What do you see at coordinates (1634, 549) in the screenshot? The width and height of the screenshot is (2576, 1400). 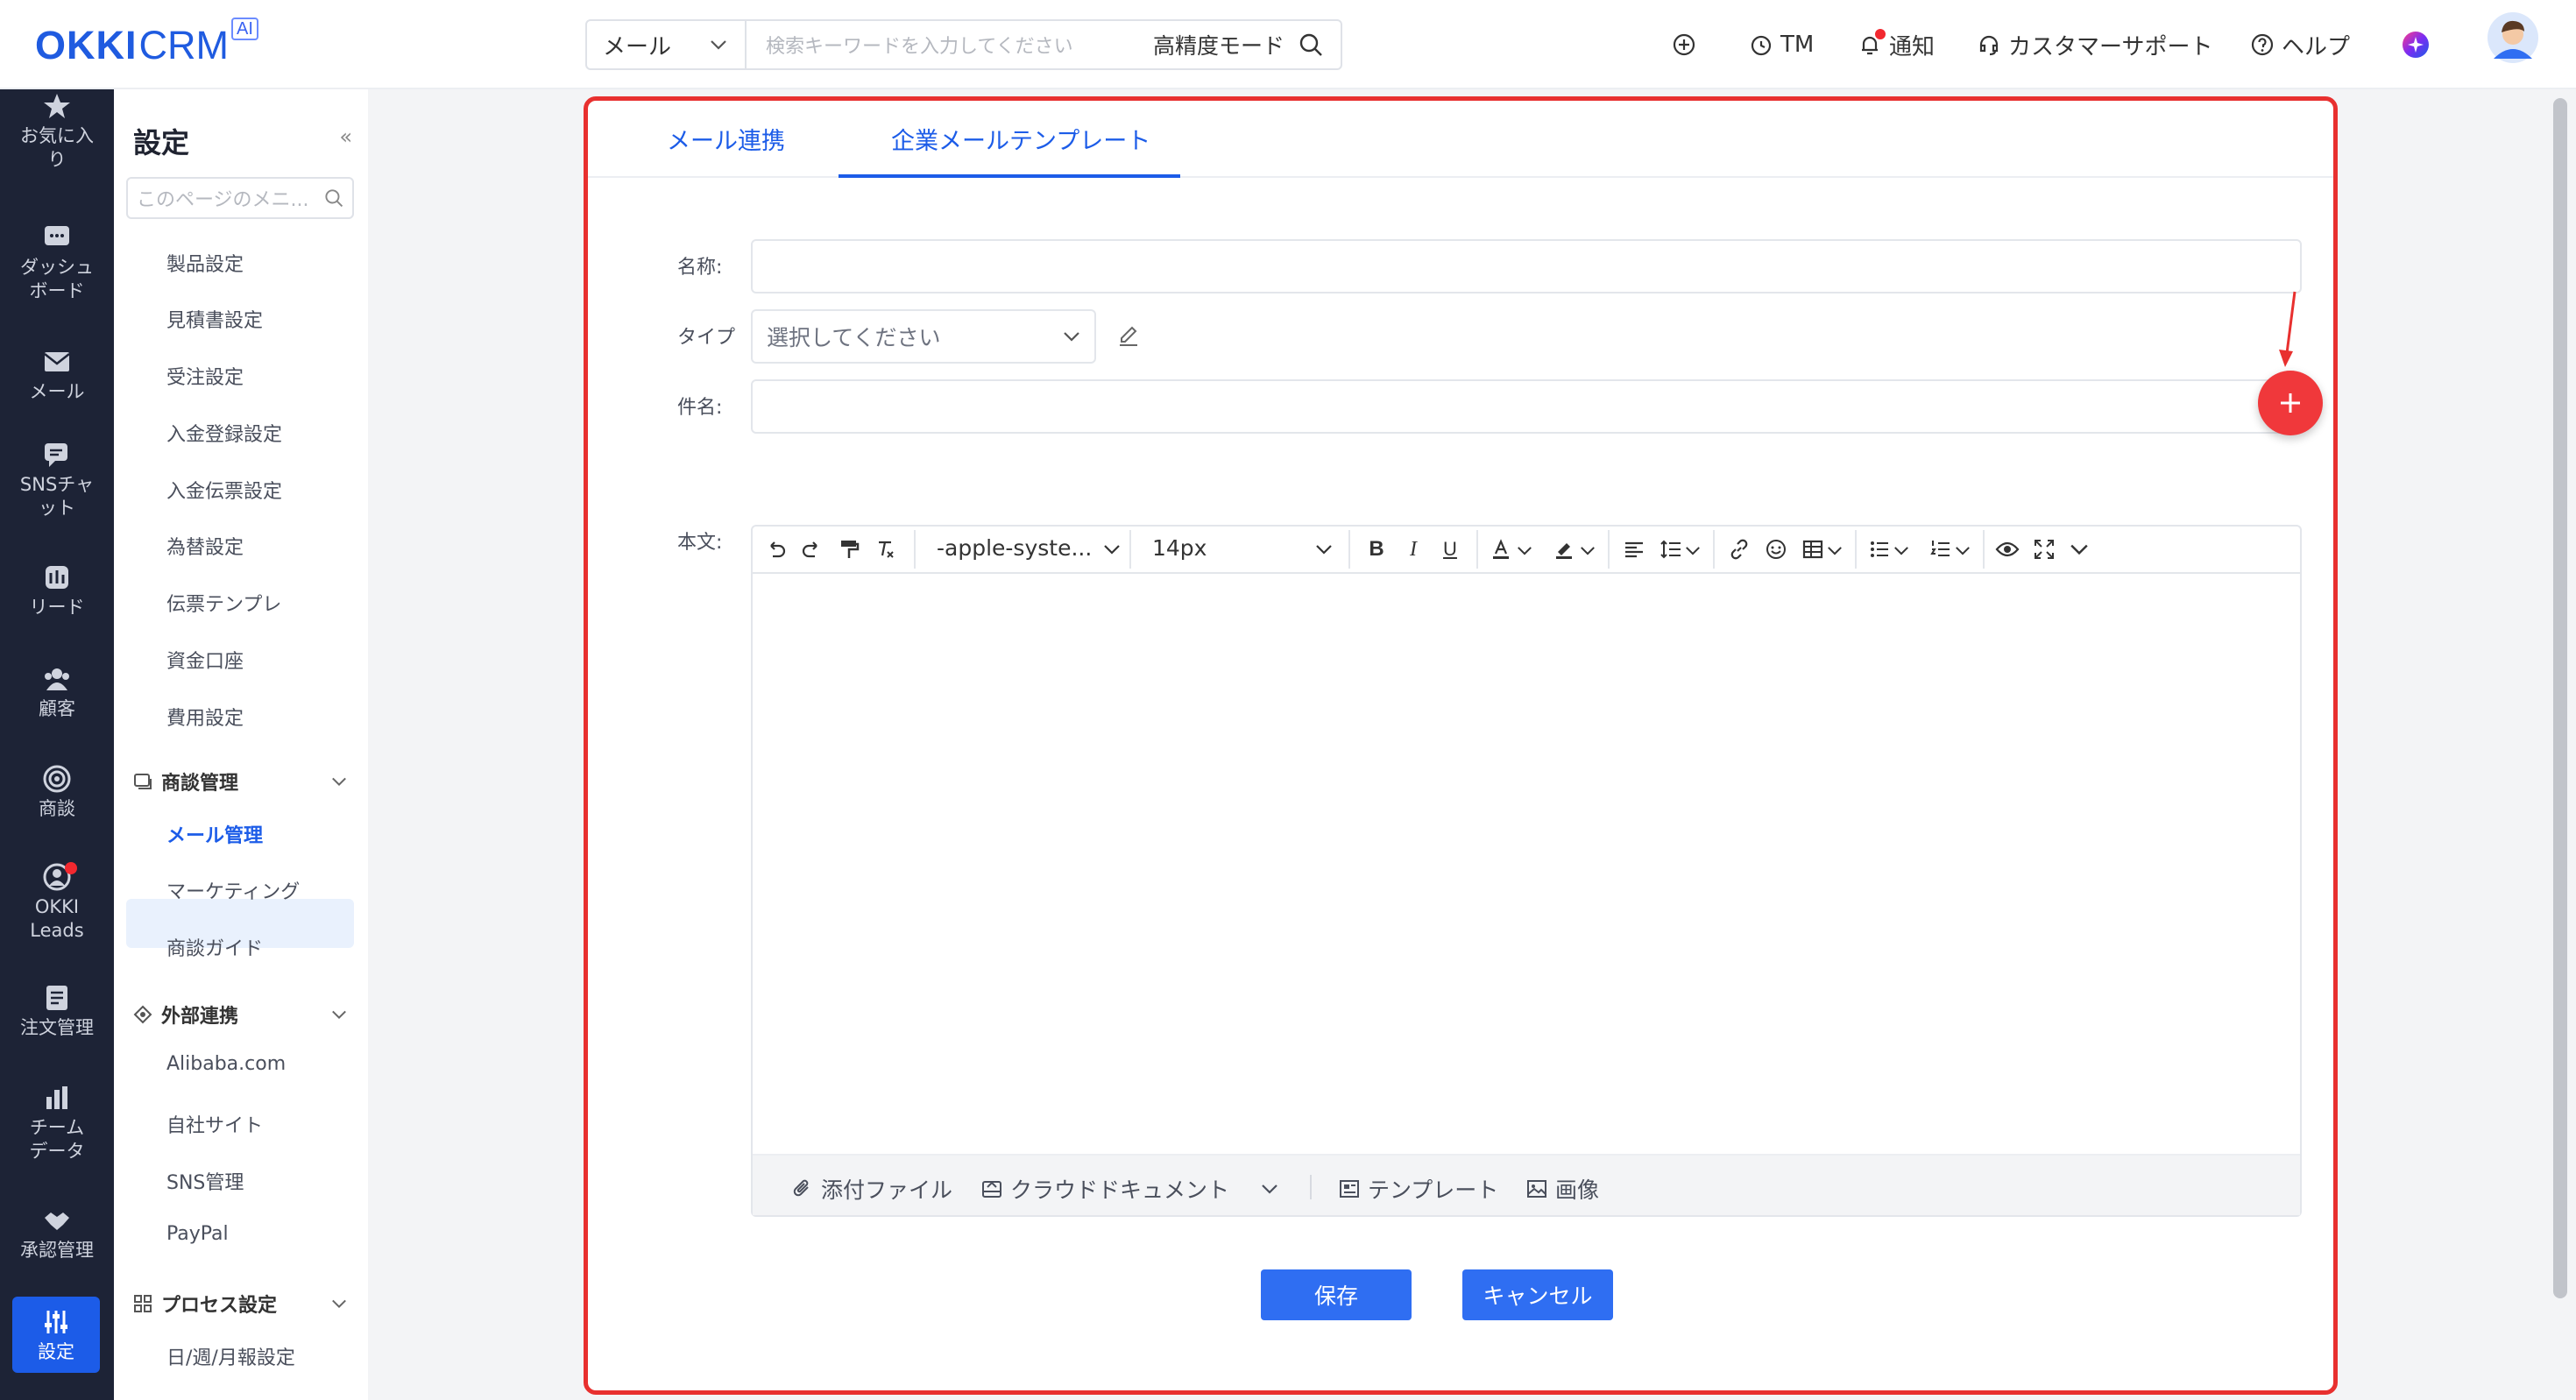 I see `align-button` at bounding box center [1634, 549].